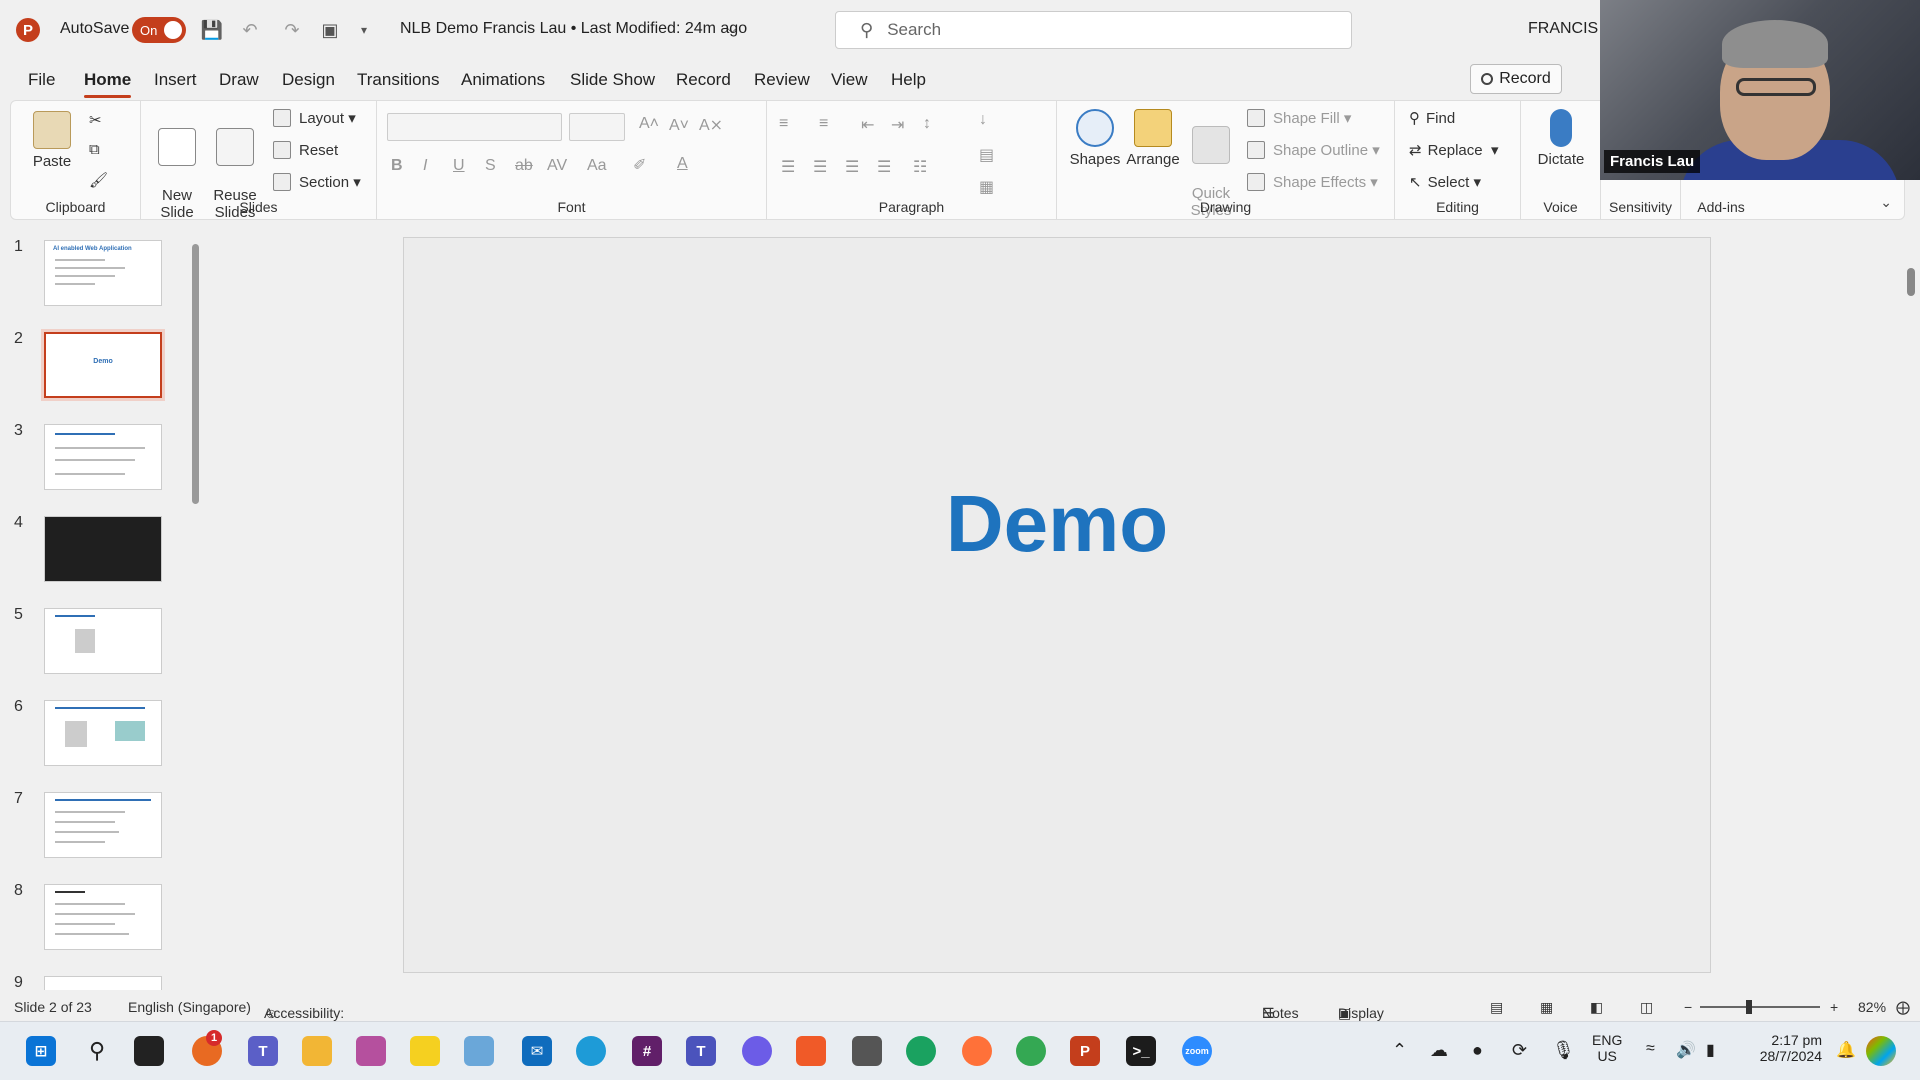  Describe the element at coordinates (1607, 1048) in the screenshot. I see `input-language: ENG US` at that location.